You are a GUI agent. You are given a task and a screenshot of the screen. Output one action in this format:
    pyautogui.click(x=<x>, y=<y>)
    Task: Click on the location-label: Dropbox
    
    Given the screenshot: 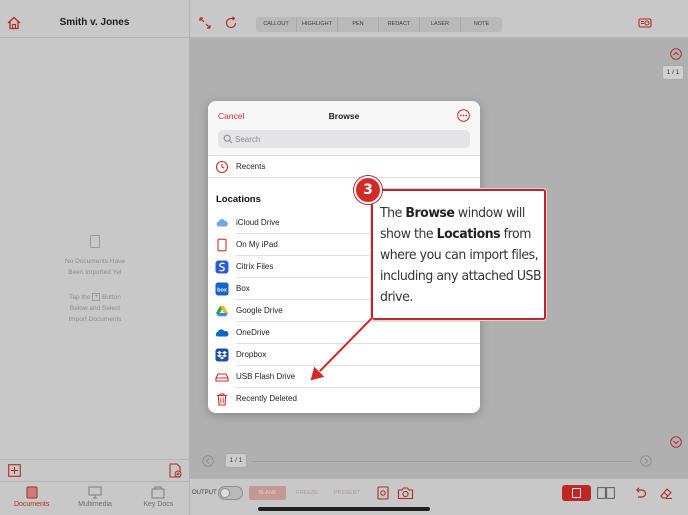 What is the action you would take?
    pyautogui.click(x=251, y=354)
    